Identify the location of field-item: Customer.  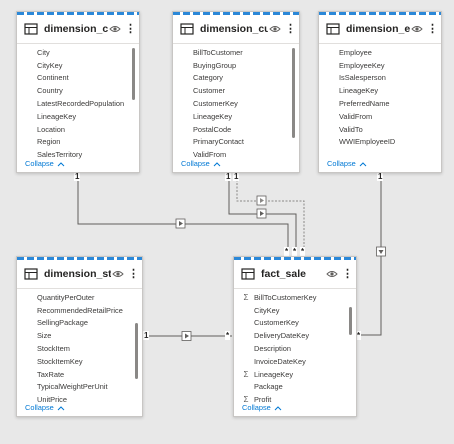
(236, 90).